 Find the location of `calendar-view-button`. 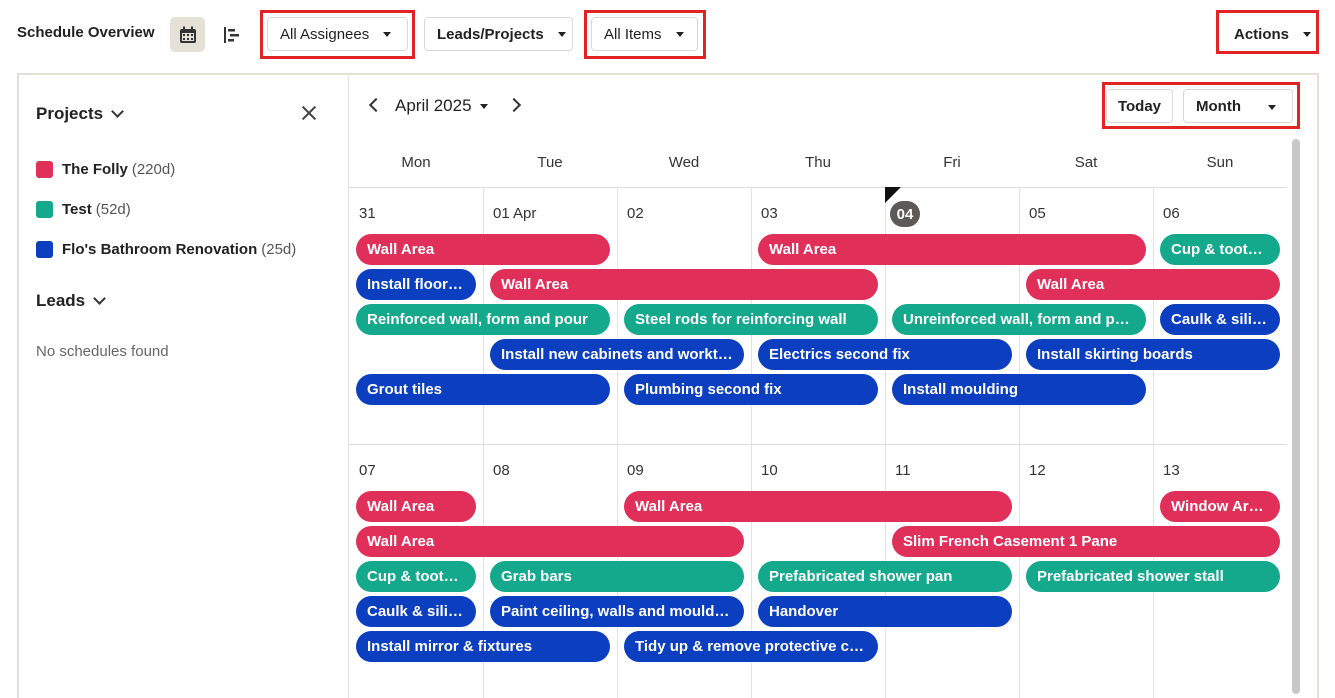

calendar-view-button is located at coordinates (187, 34).